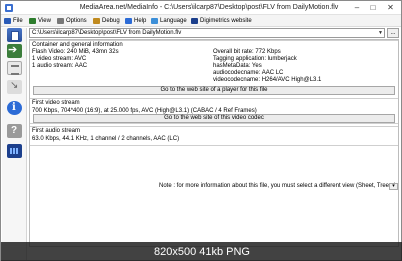  I want to click on chevron-down-icon: ▼, so click(380, 33).